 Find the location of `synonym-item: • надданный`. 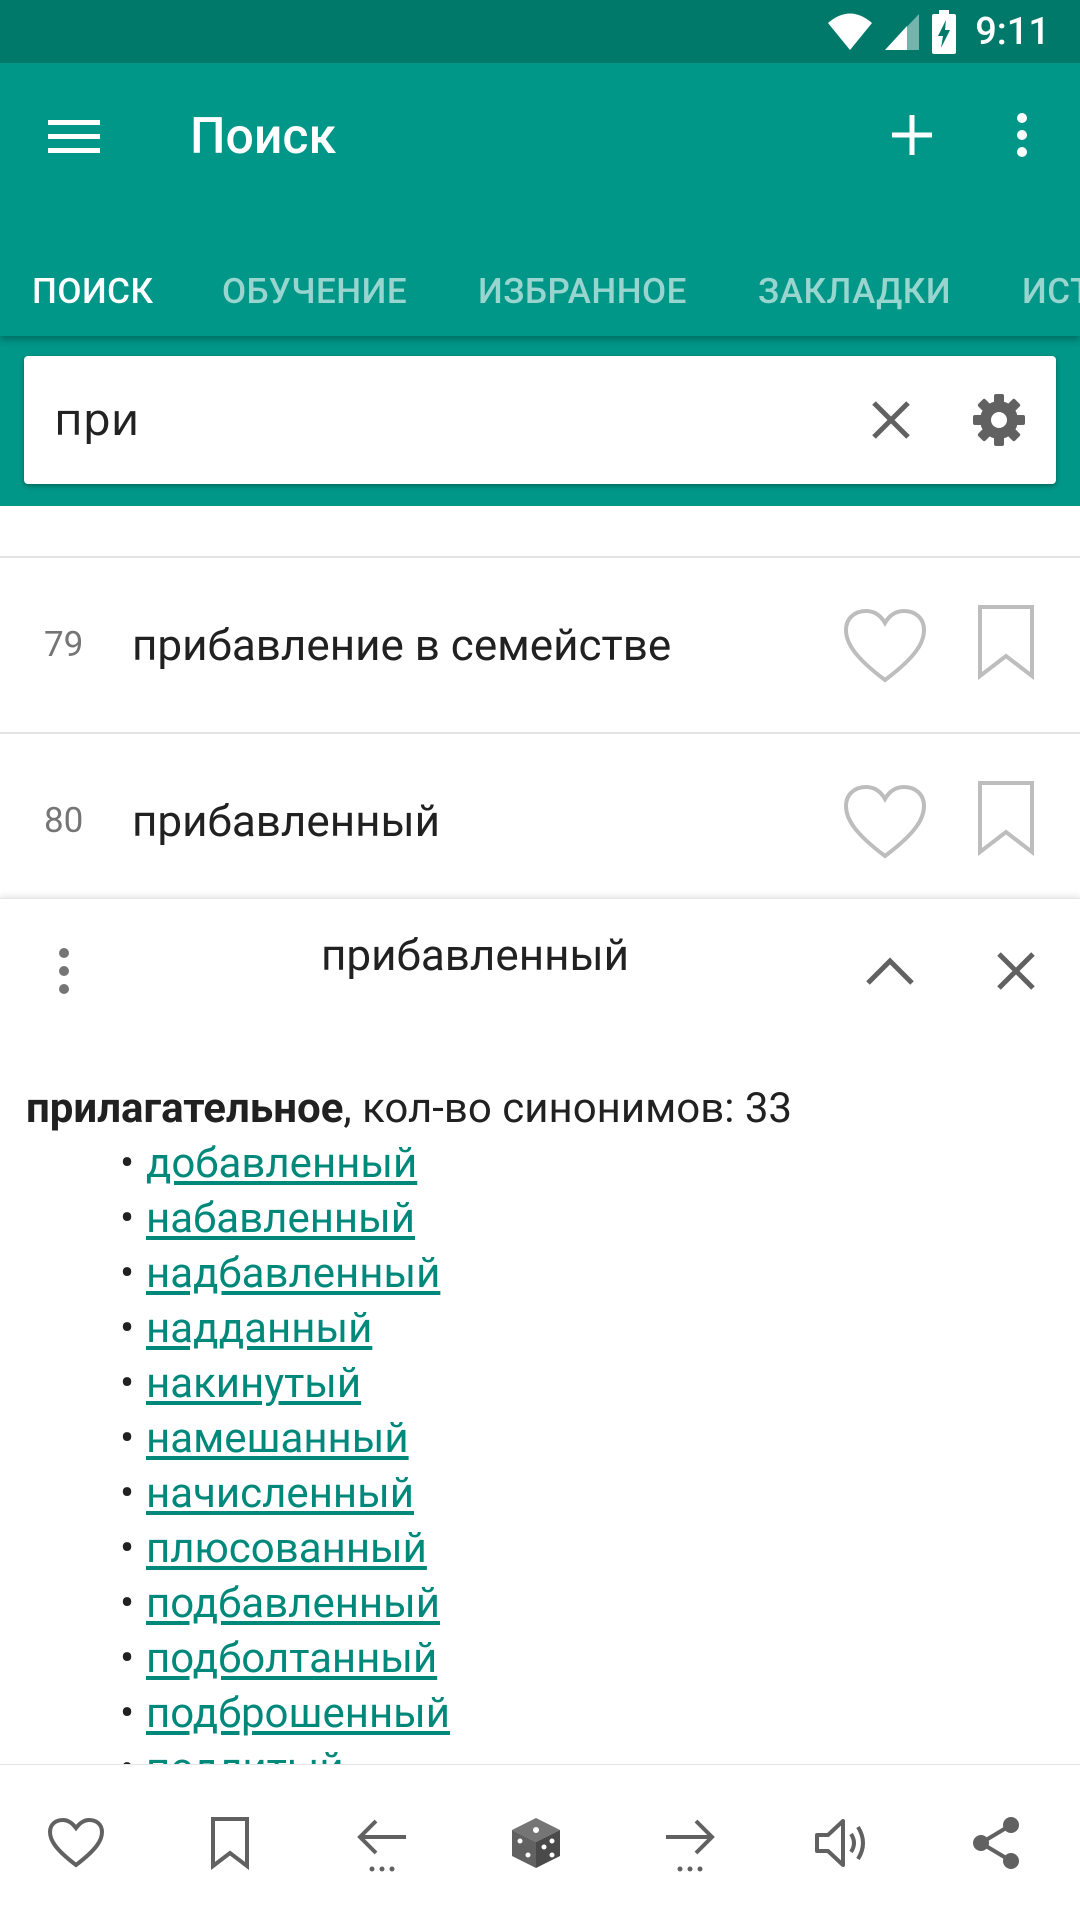

synonym-item: • надданный is located at coordinates (246, 1328).